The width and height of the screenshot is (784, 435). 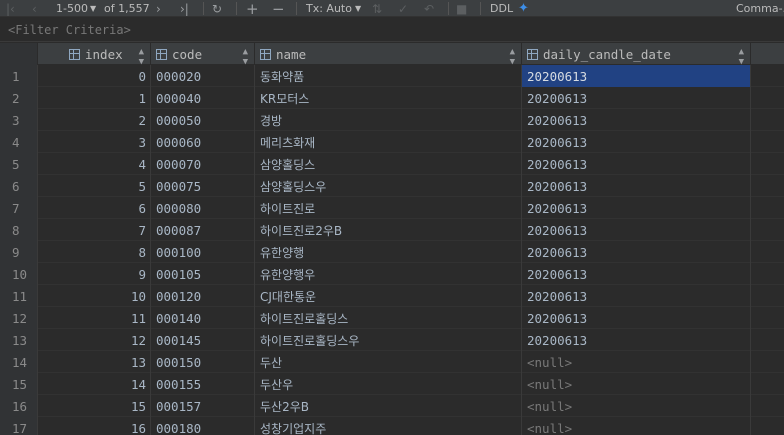 I want to click on table-row: 2 1 000040 KR모터스 20200613, so click(x=392, y=98).